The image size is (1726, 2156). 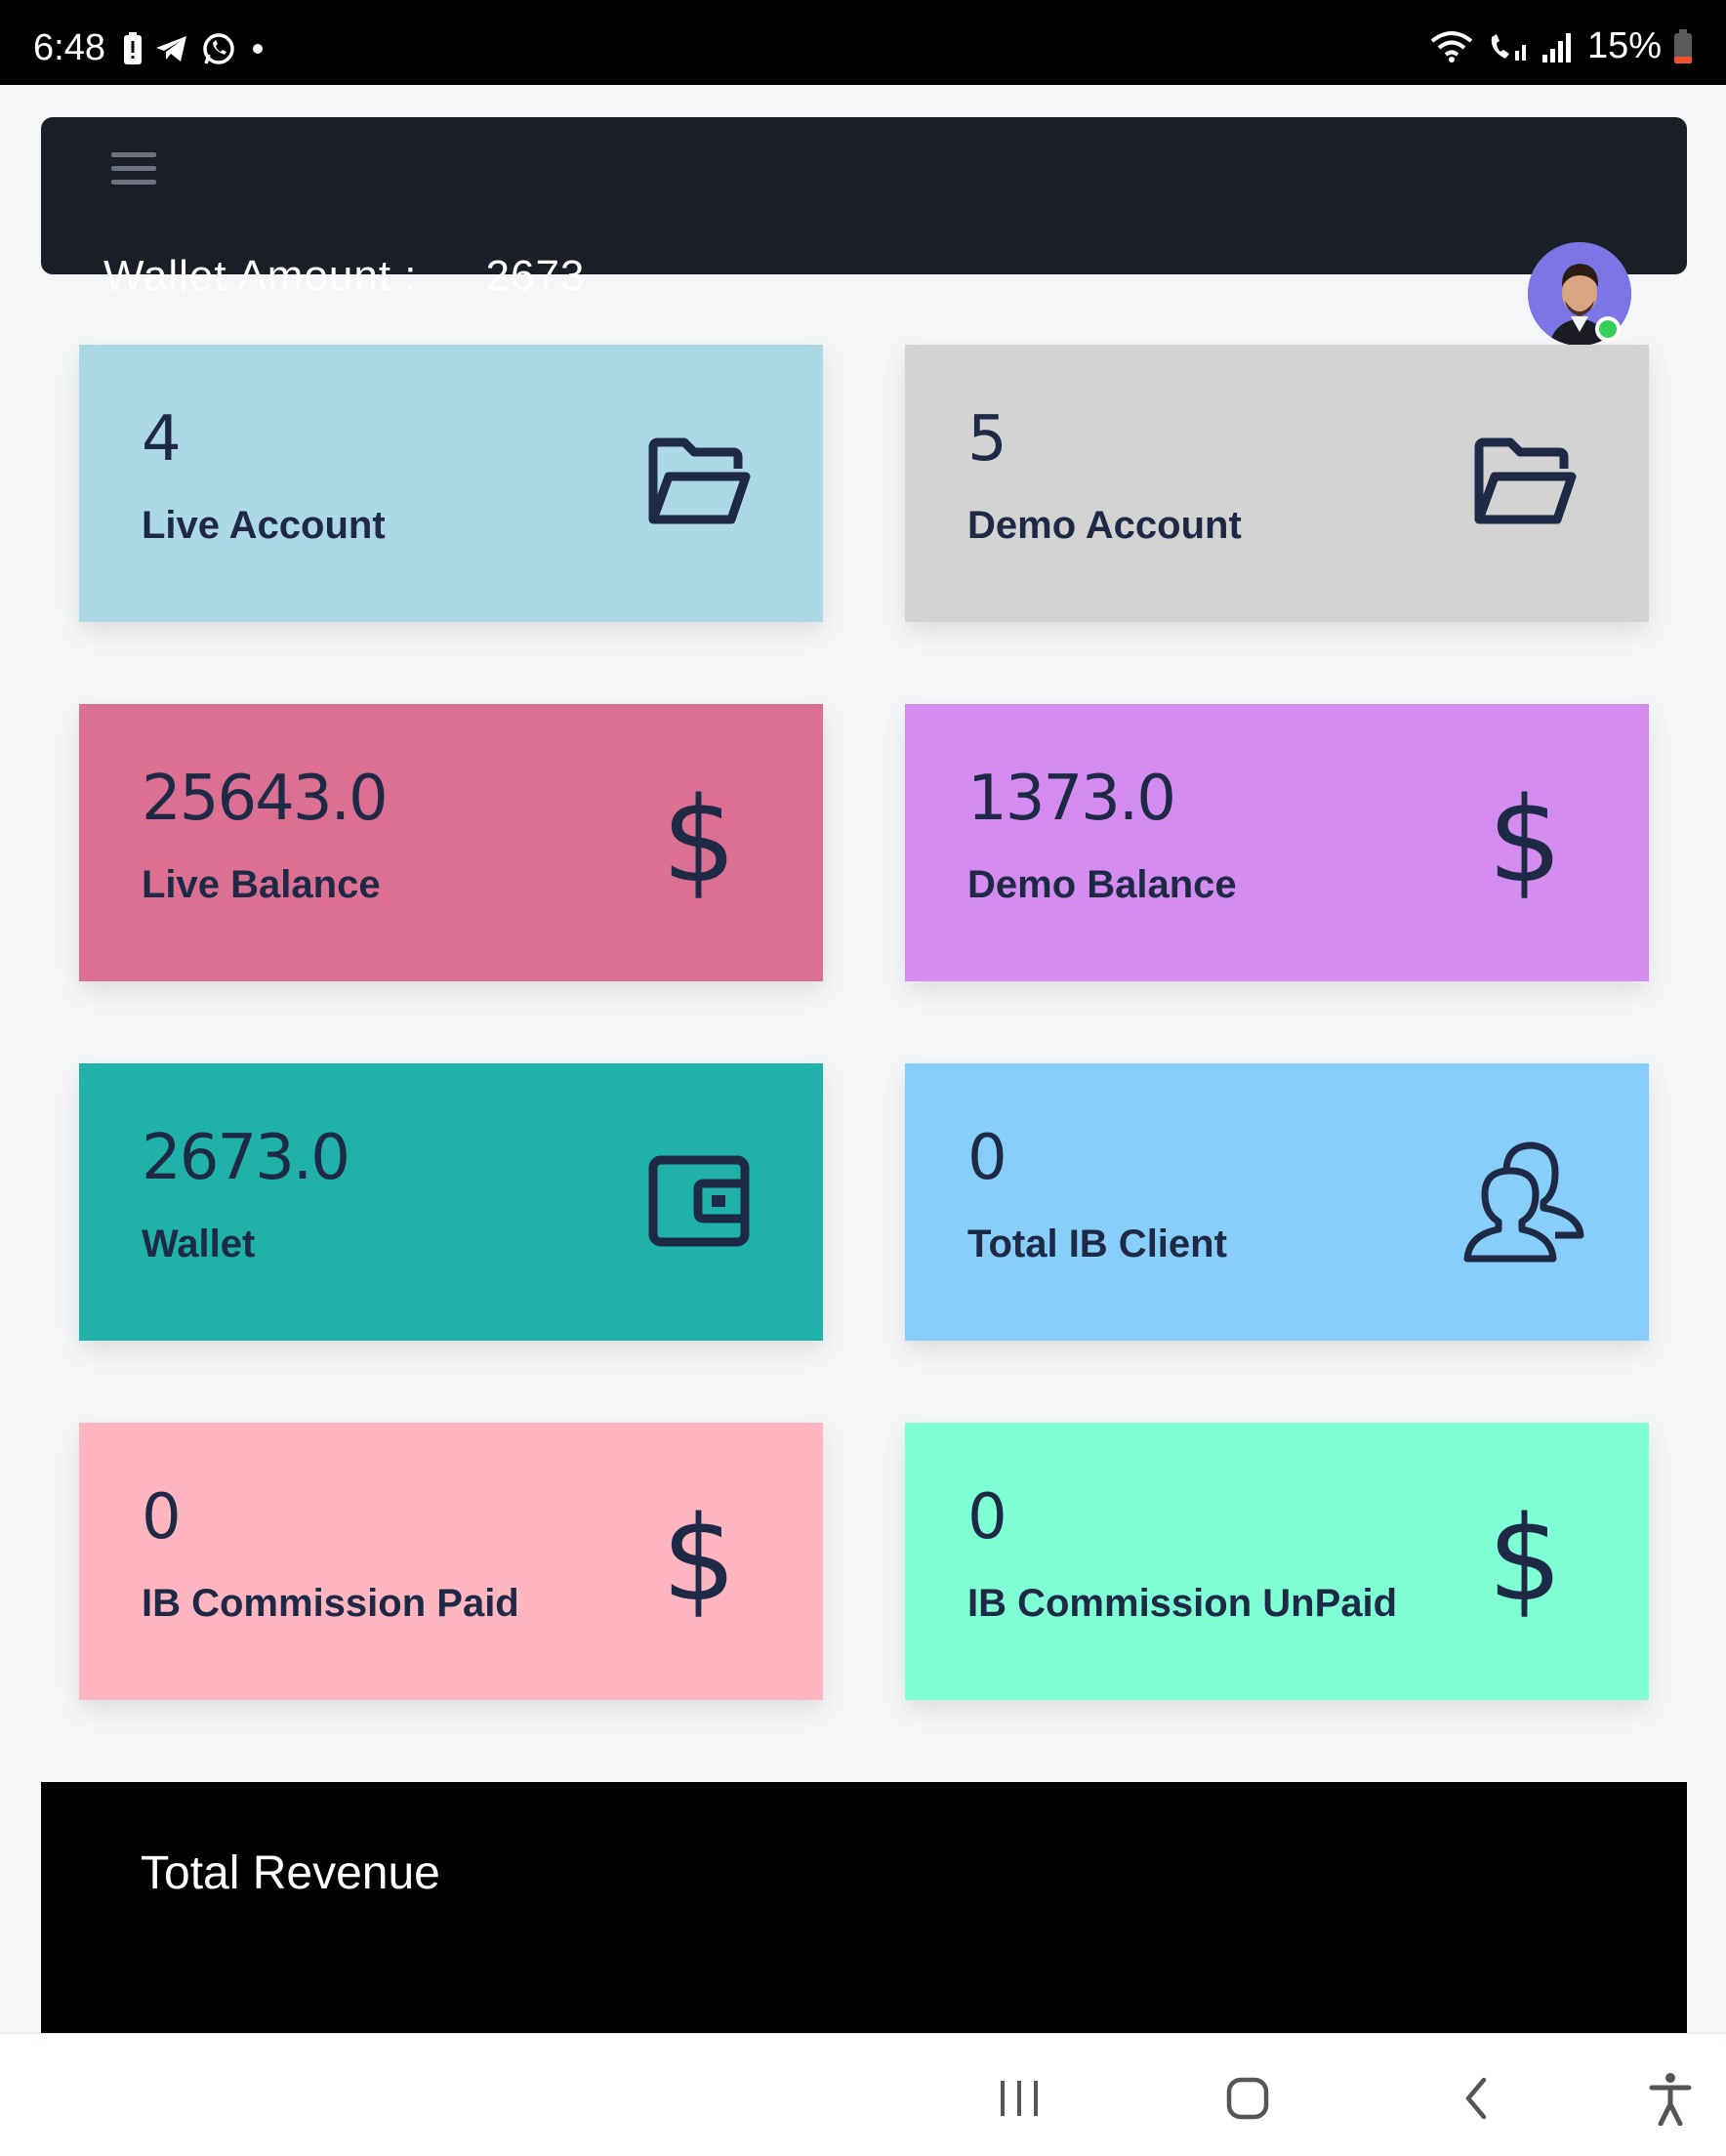 I want to click on status-time: 6:48, so click(x=69, y=48).